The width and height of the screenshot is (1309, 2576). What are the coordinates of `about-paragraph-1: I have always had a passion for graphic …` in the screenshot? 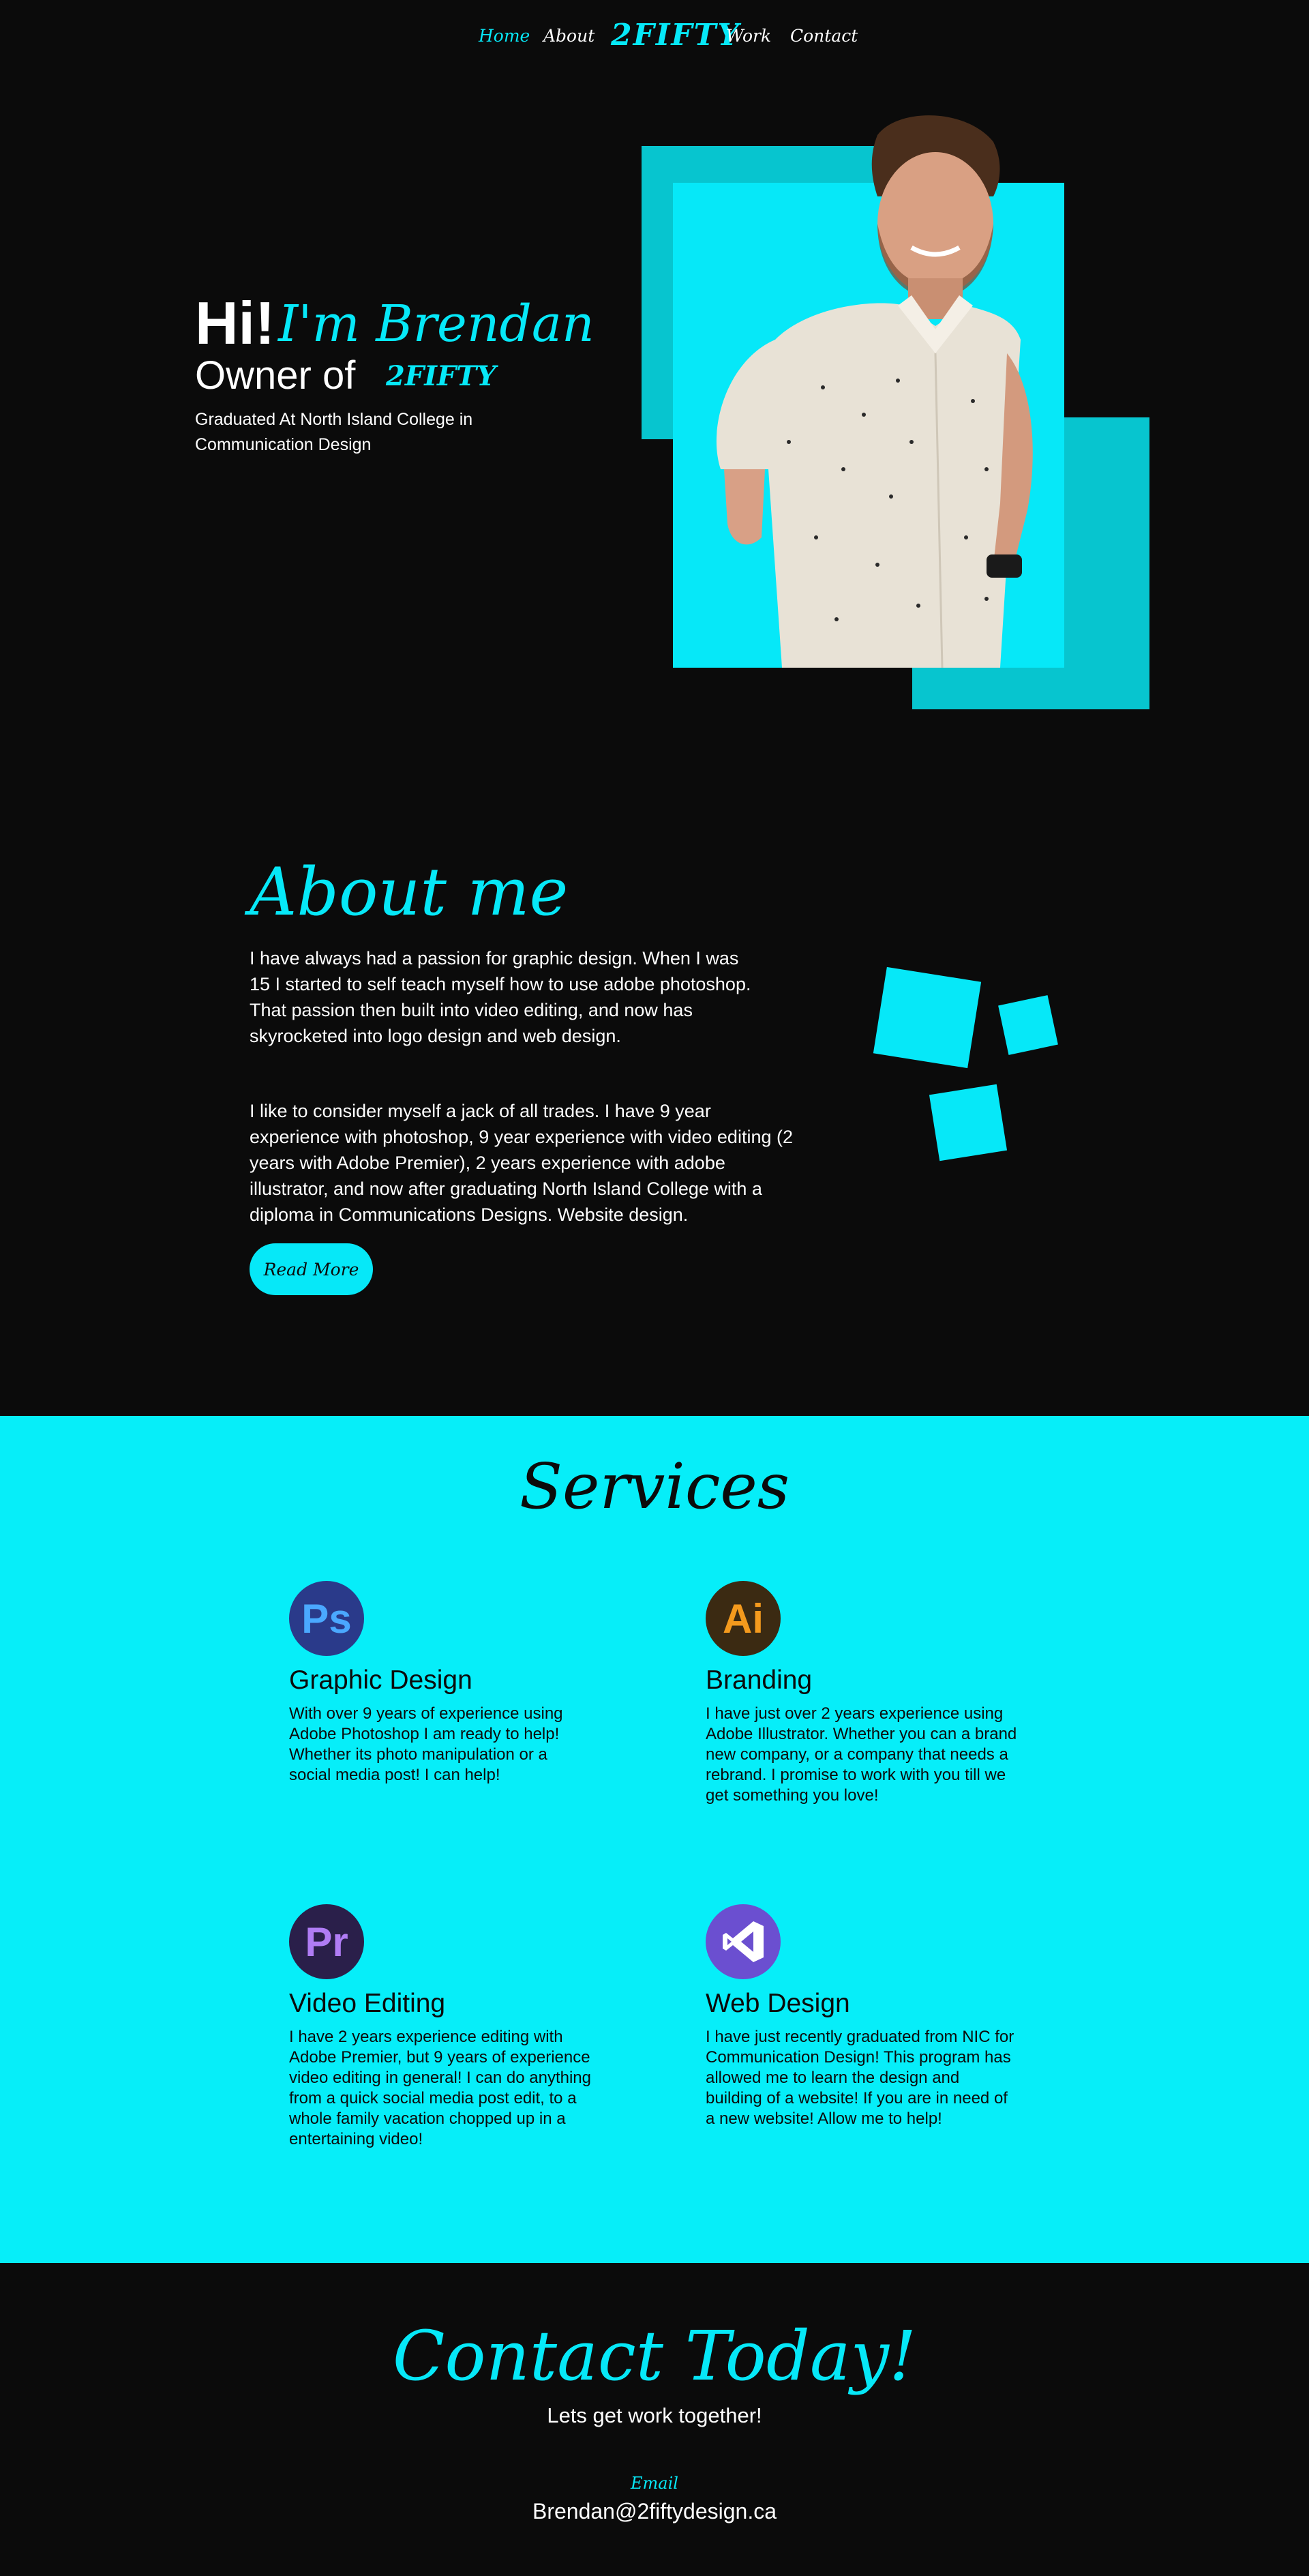 It's located at (500, 997).